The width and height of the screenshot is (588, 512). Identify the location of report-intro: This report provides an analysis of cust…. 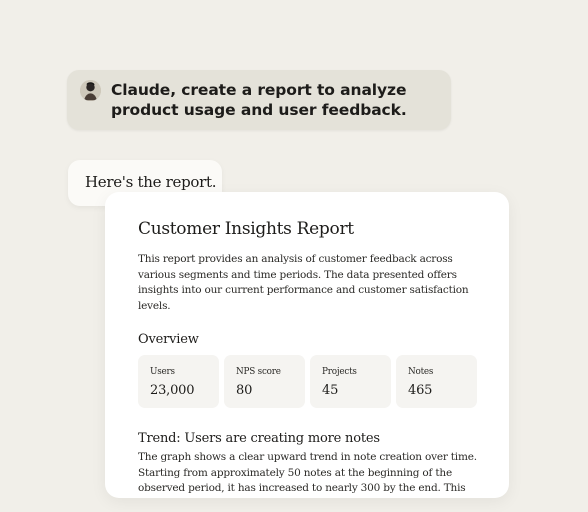
(303, 282).